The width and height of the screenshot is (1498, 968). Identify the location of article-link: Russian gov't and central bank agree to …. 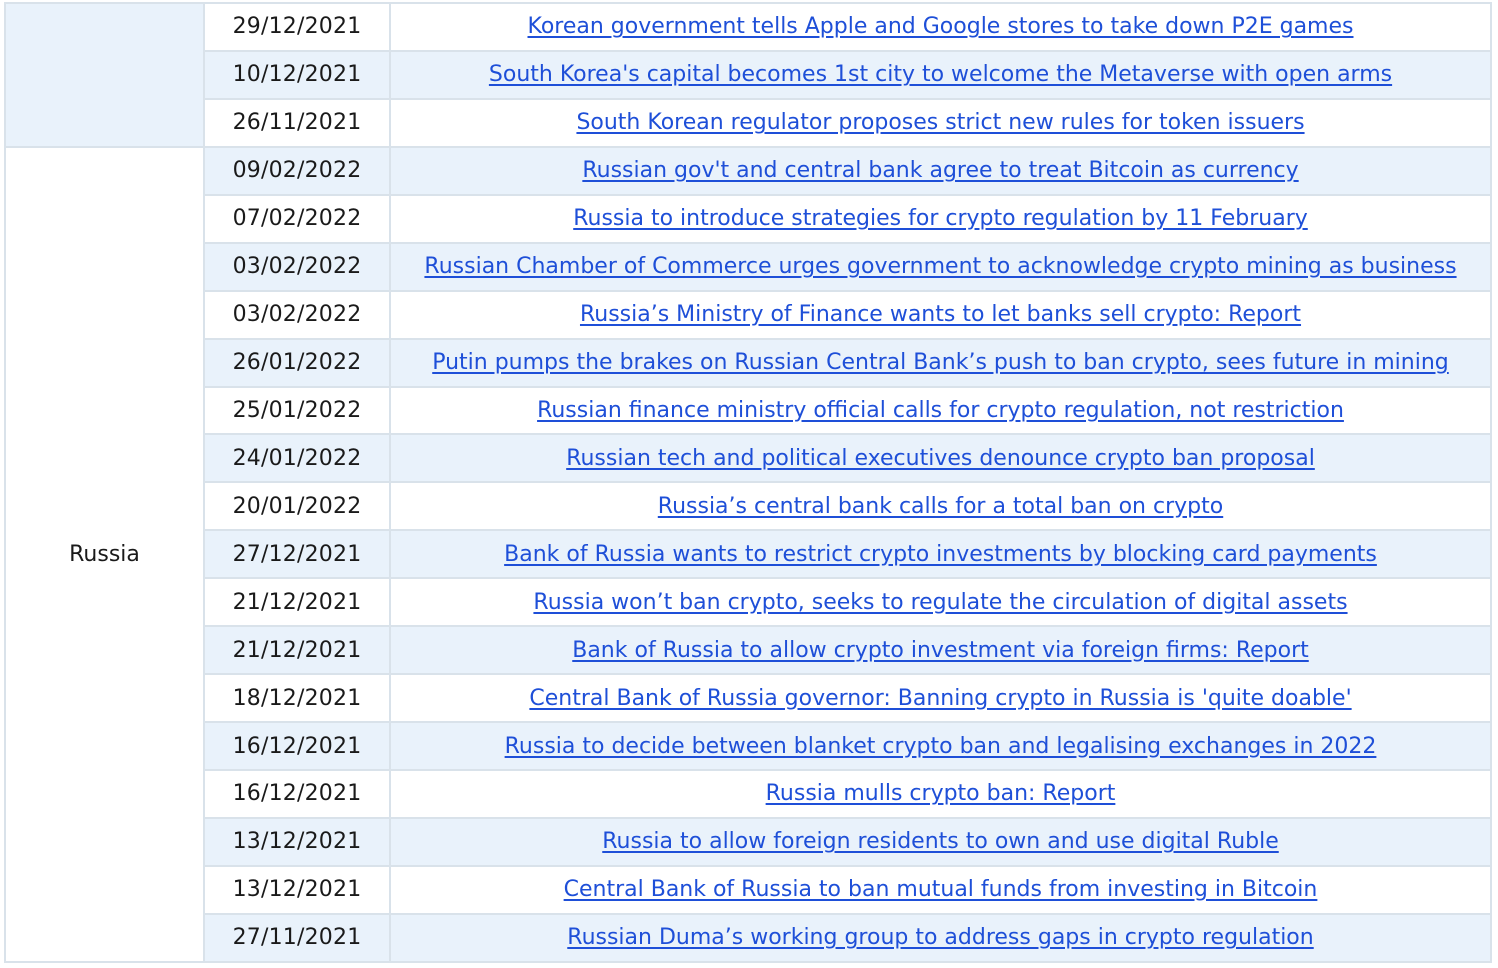
(940, 170).